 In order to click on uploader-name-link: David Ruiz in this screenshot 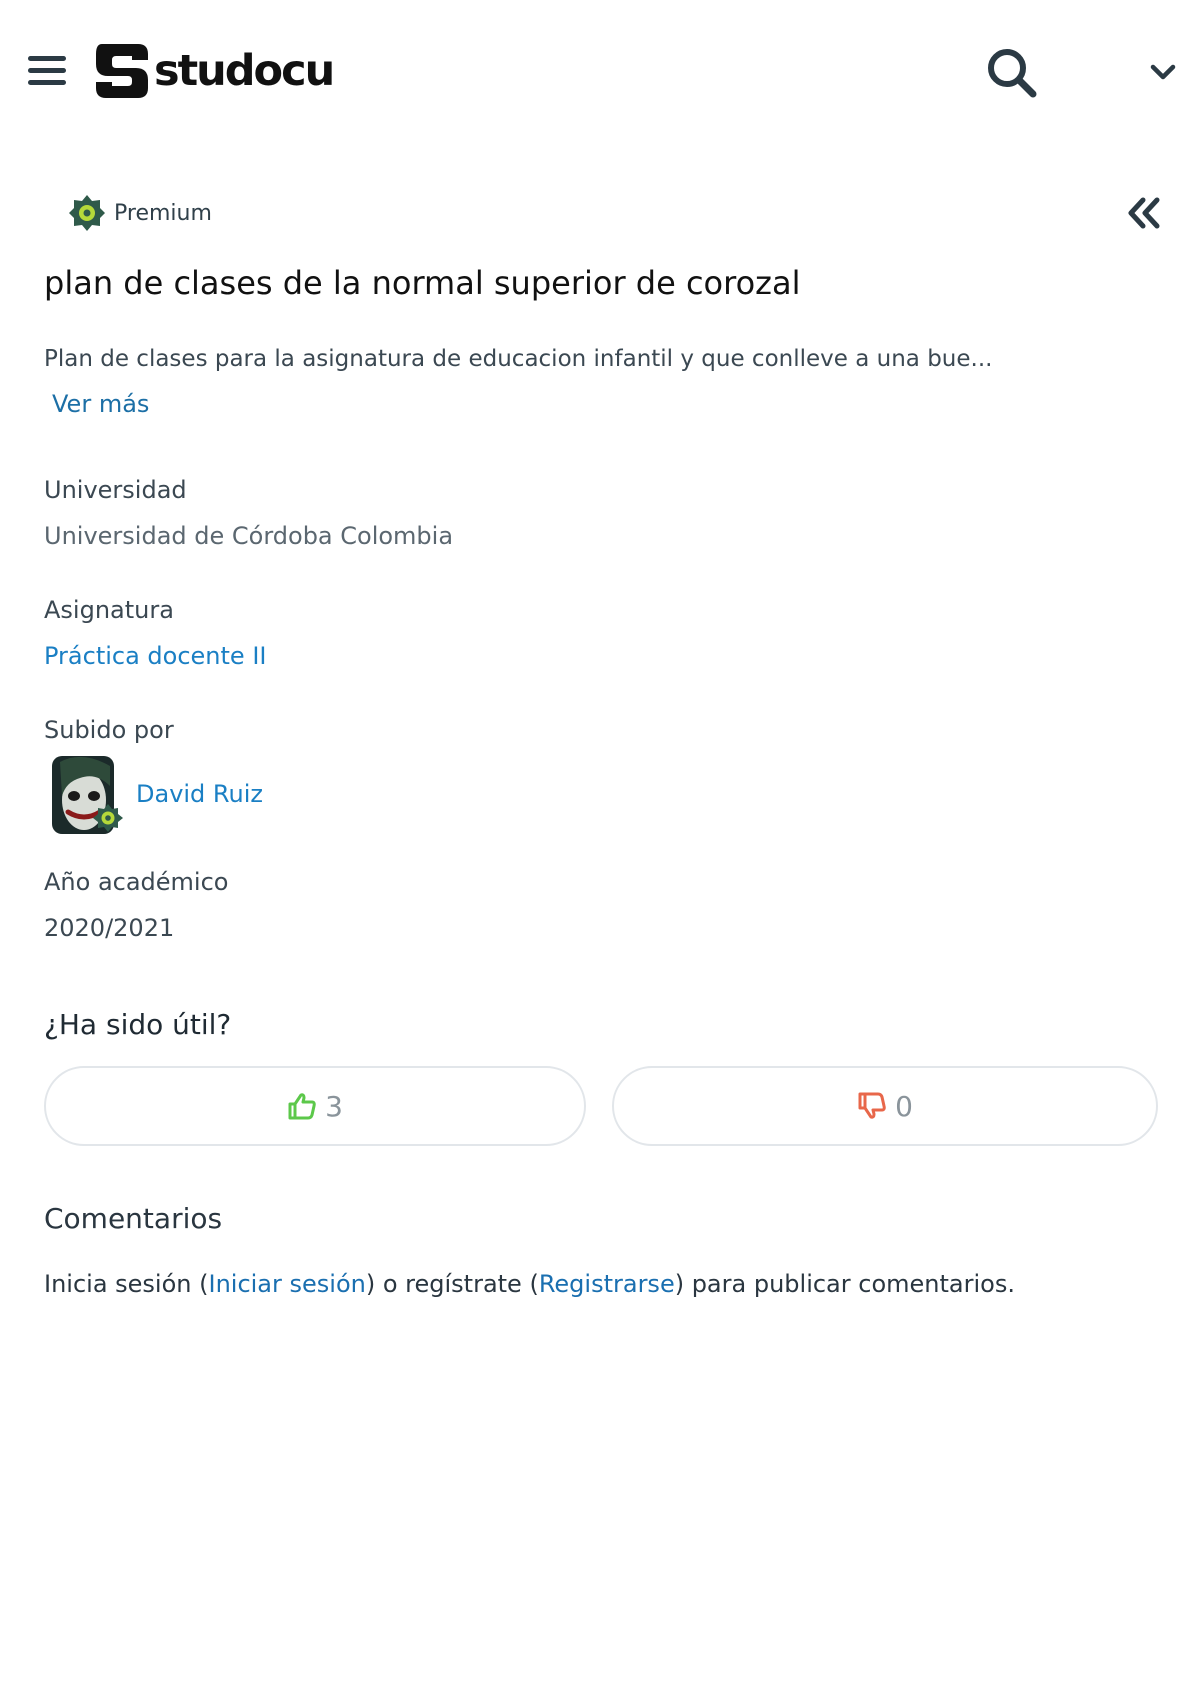, I will do `click(199, 794)`.